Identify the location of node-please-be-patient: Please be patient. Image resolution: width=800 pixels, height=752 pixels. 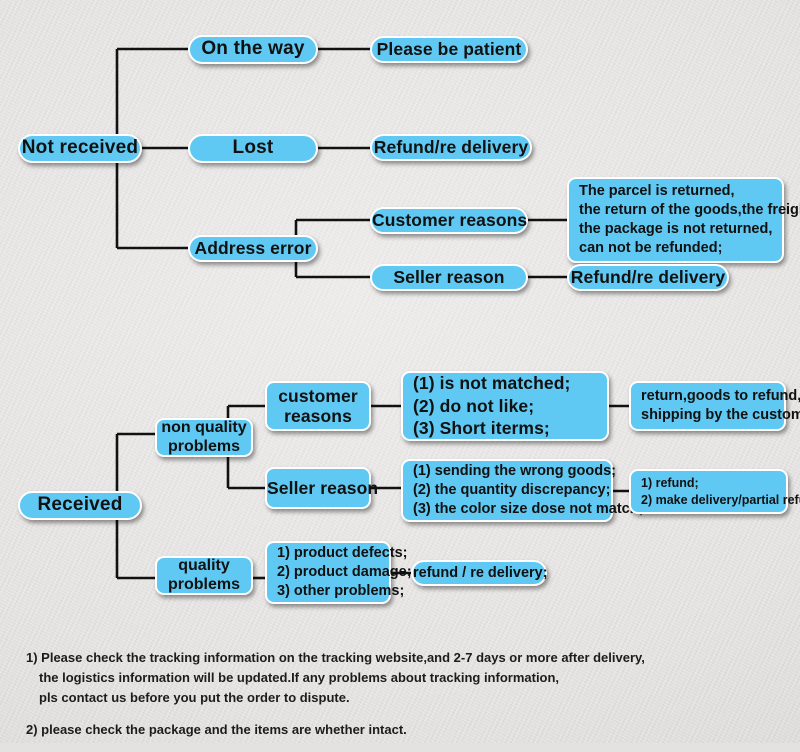
(449, 49).